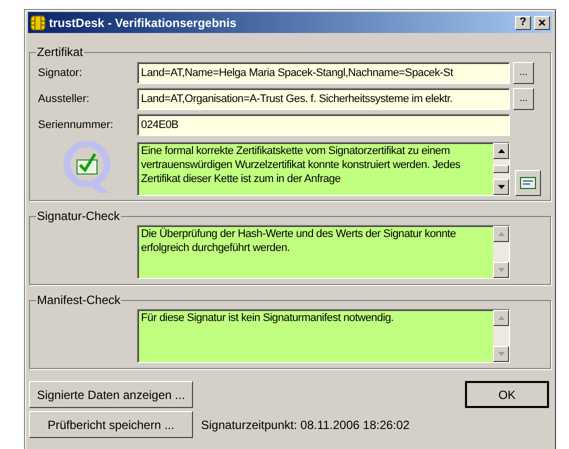 The width and height of the screenshot is (569, 449). Describe the element at coordinates (79, 300) in the screenshot. I see `group-title: Manifest-Check` at that location.